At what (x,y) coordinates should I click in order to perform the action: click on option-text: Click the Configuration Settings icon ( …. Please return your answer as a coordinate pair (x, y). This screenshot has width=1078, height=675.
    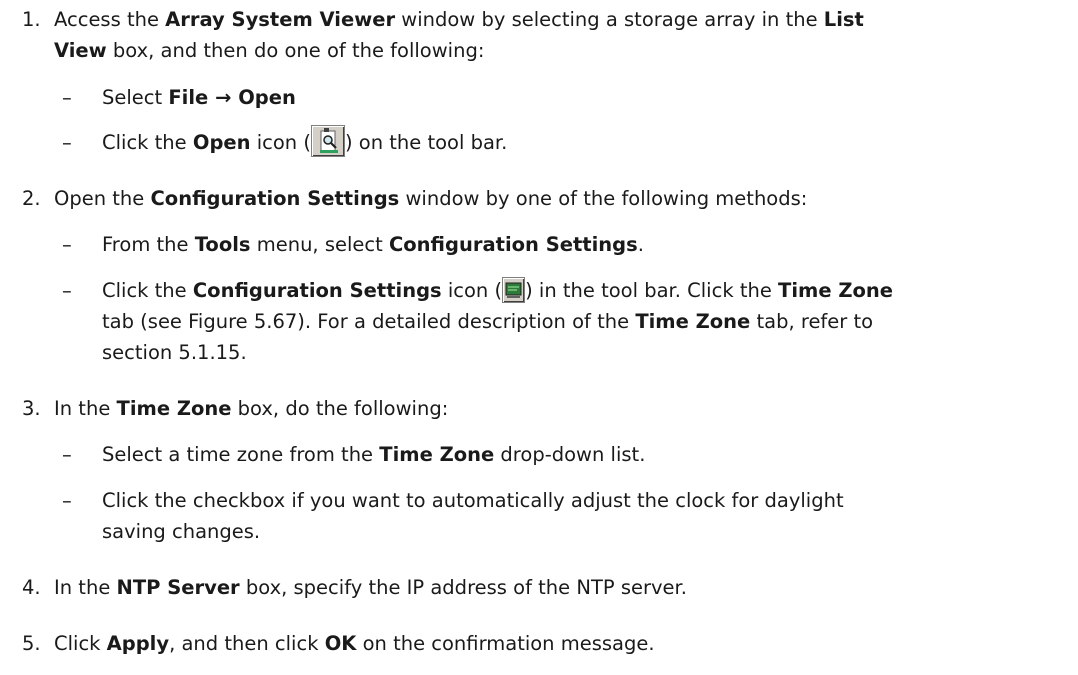
    Looking at the image, I should click on (497, 290).